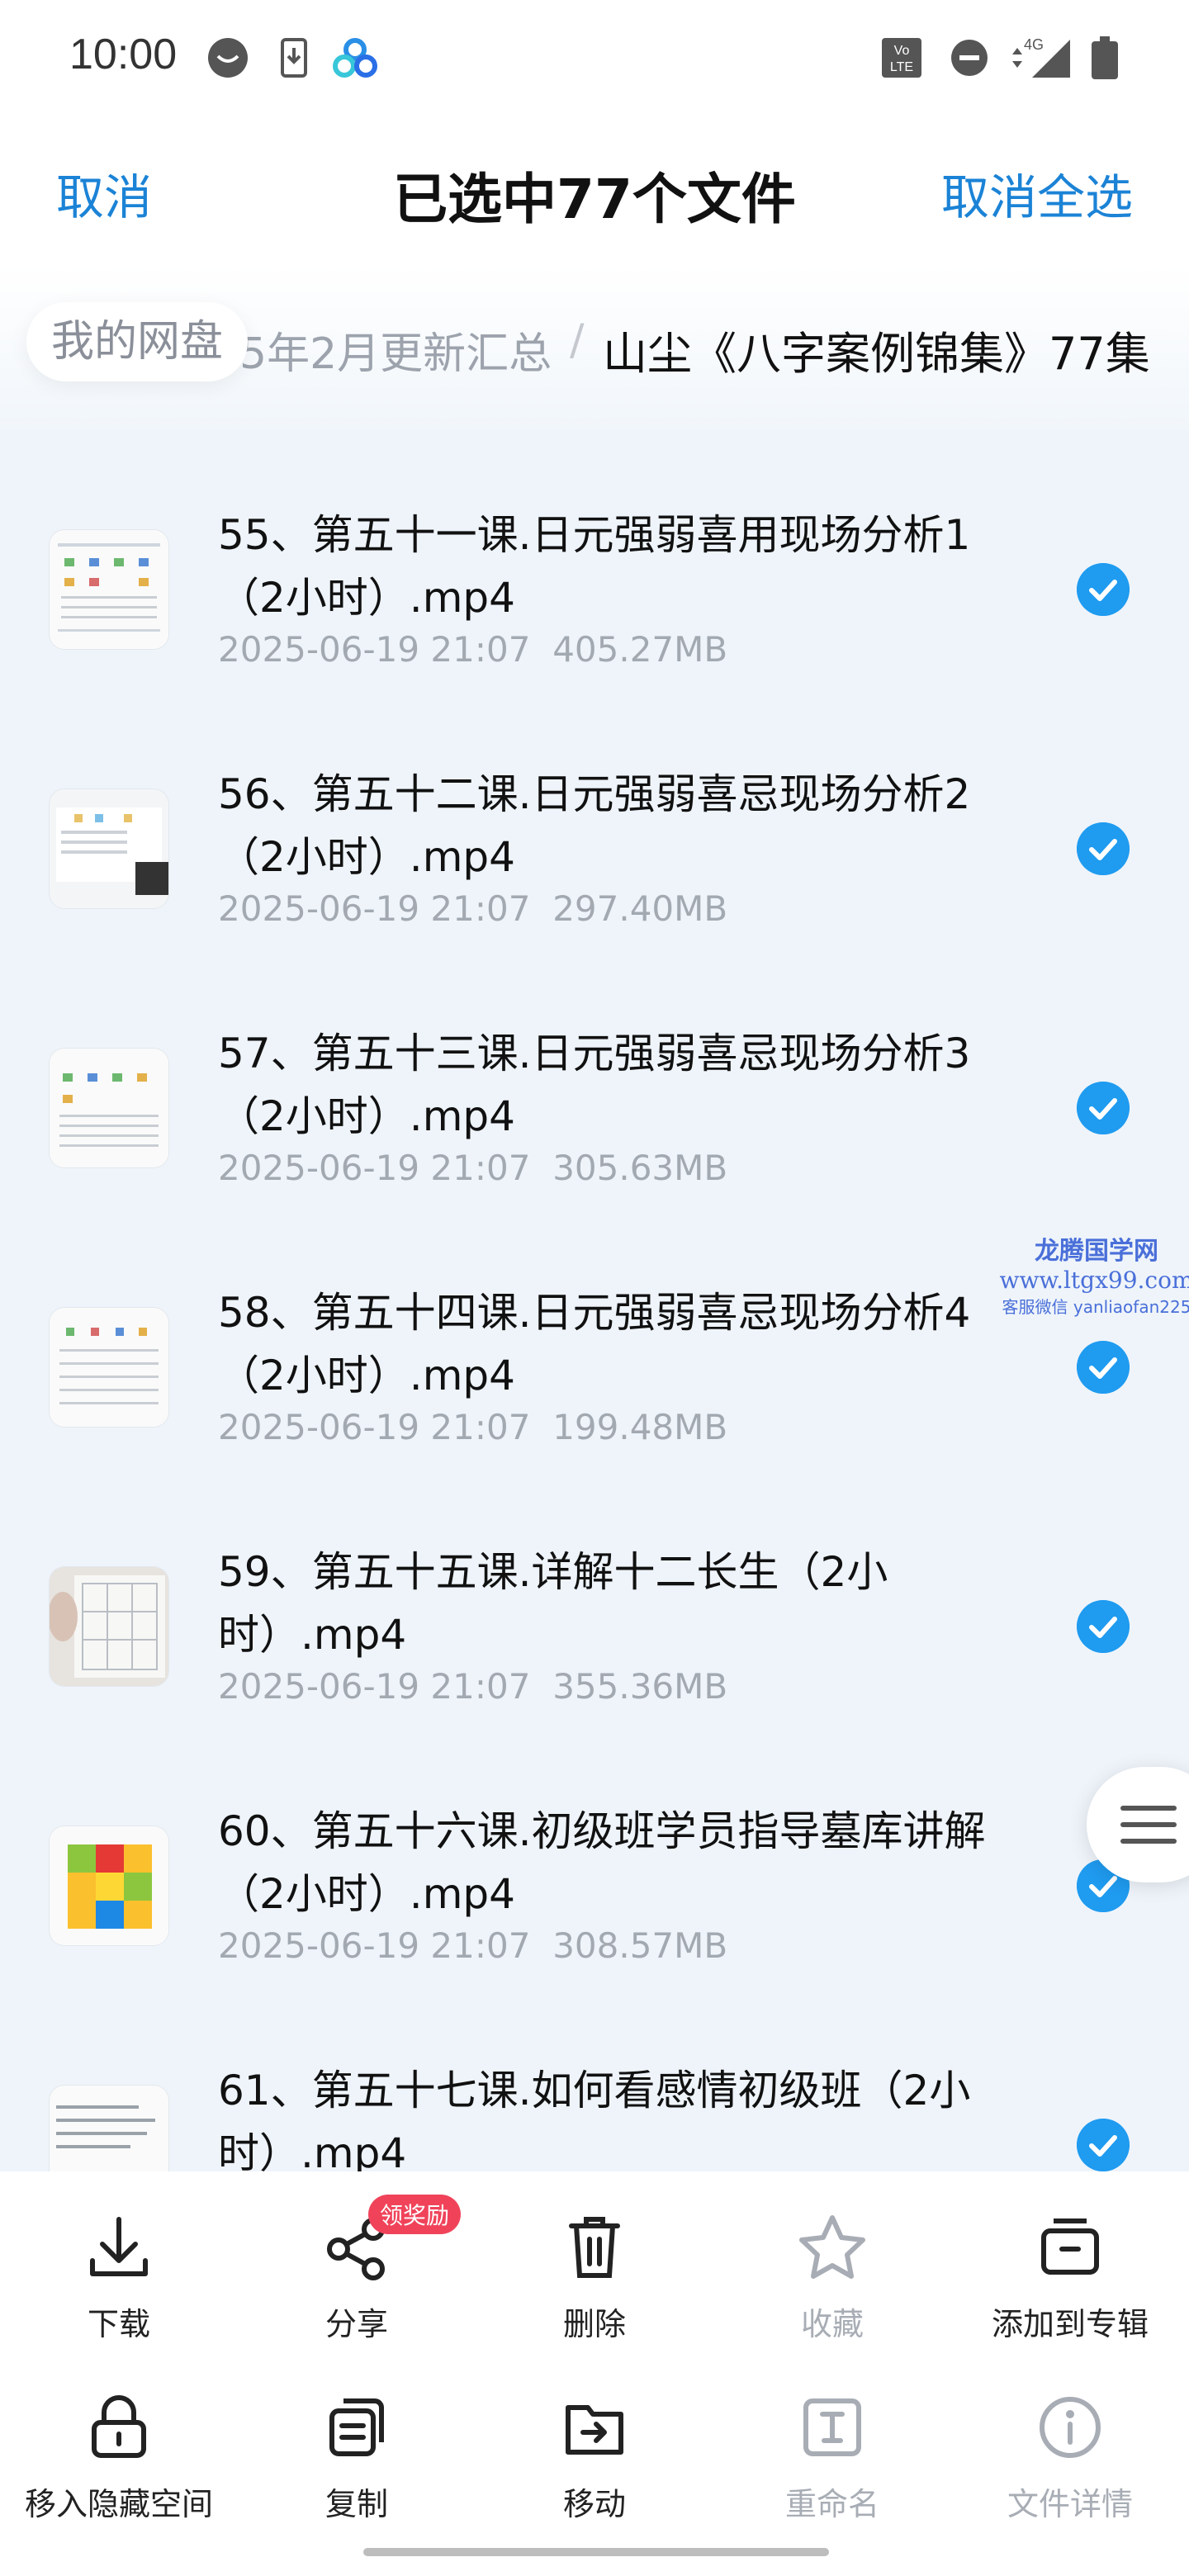  Describe the element at coordinates (123, 54) in the screenshot. I see `status-time: 10:00` at that location.